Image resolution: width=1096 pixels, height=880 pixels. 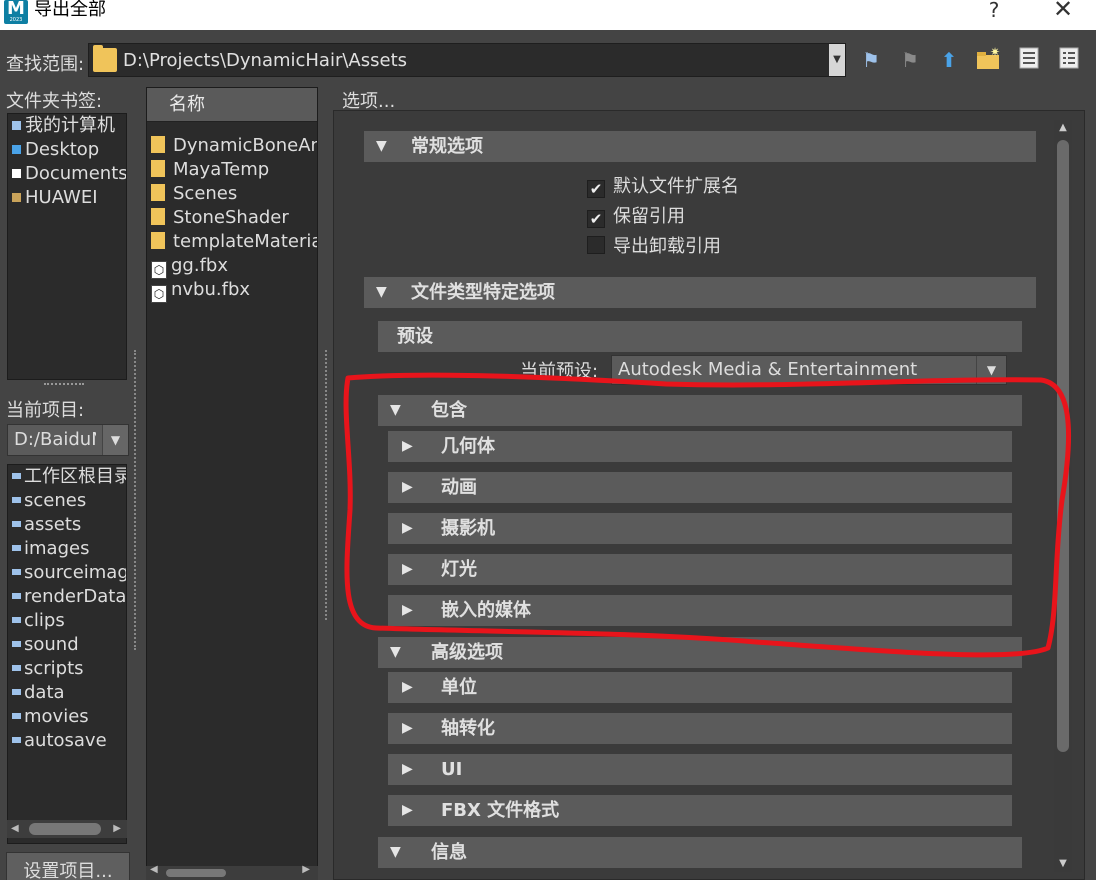 I want to click on file-item-folder: StoneShader, so click(x=232, y=218).